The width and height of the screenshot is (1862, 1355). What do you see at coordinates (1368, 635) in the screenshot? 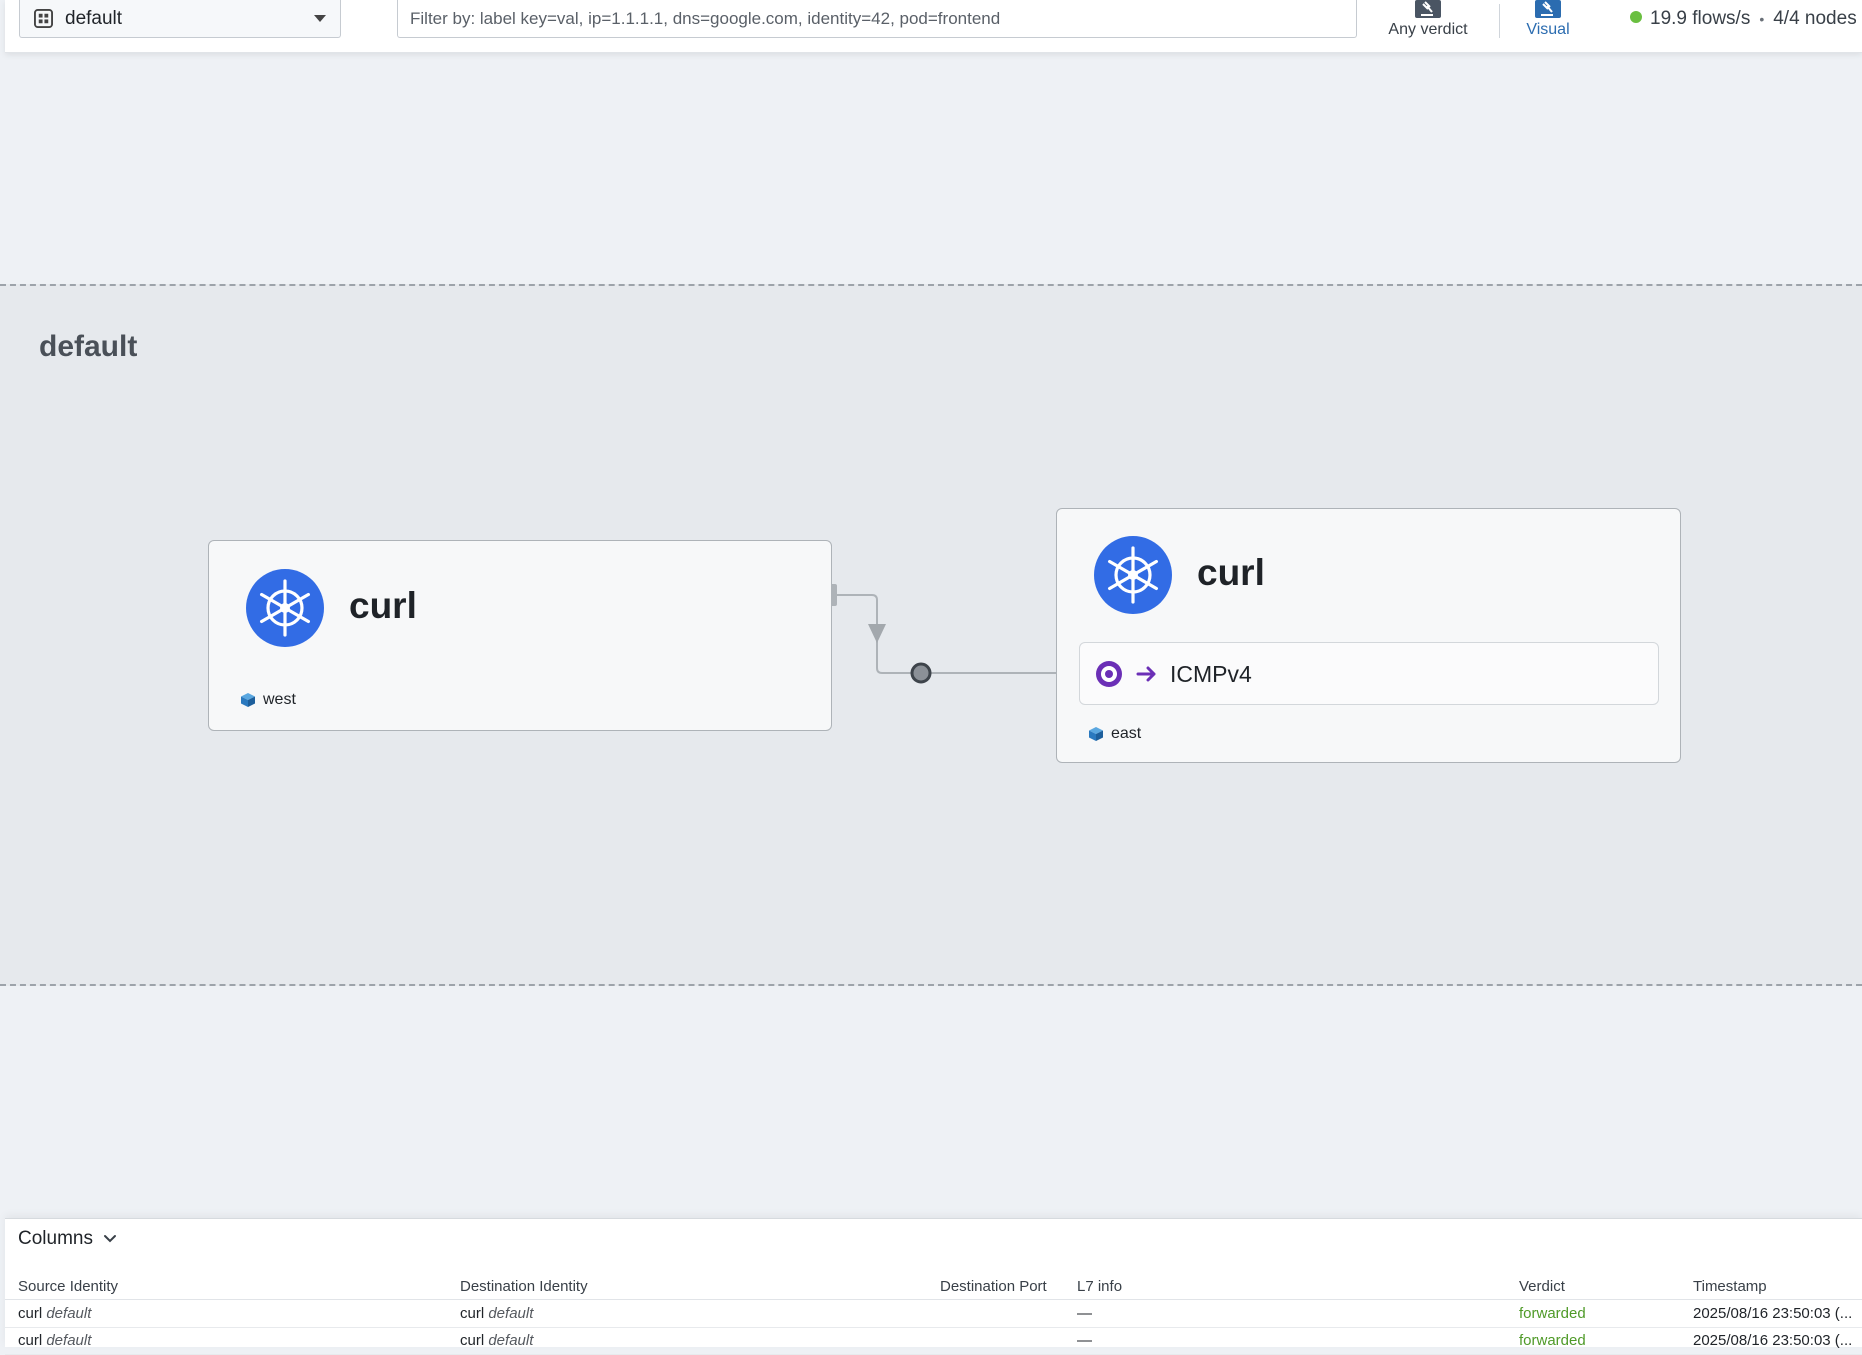
I see `service-card-east: curl ICMPv4 east` at bounding box center [1368, 635].